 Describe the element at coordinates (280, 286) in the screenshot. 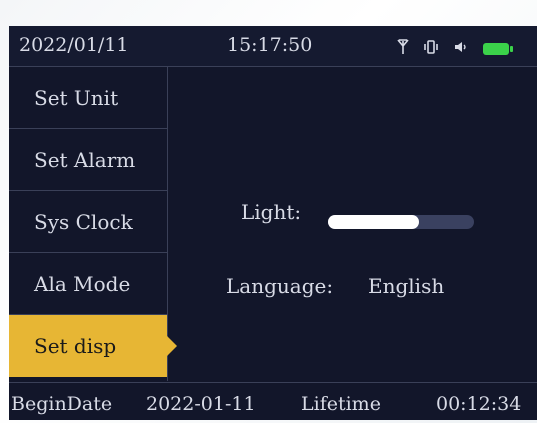

I see `language-label: Language:` at that location.